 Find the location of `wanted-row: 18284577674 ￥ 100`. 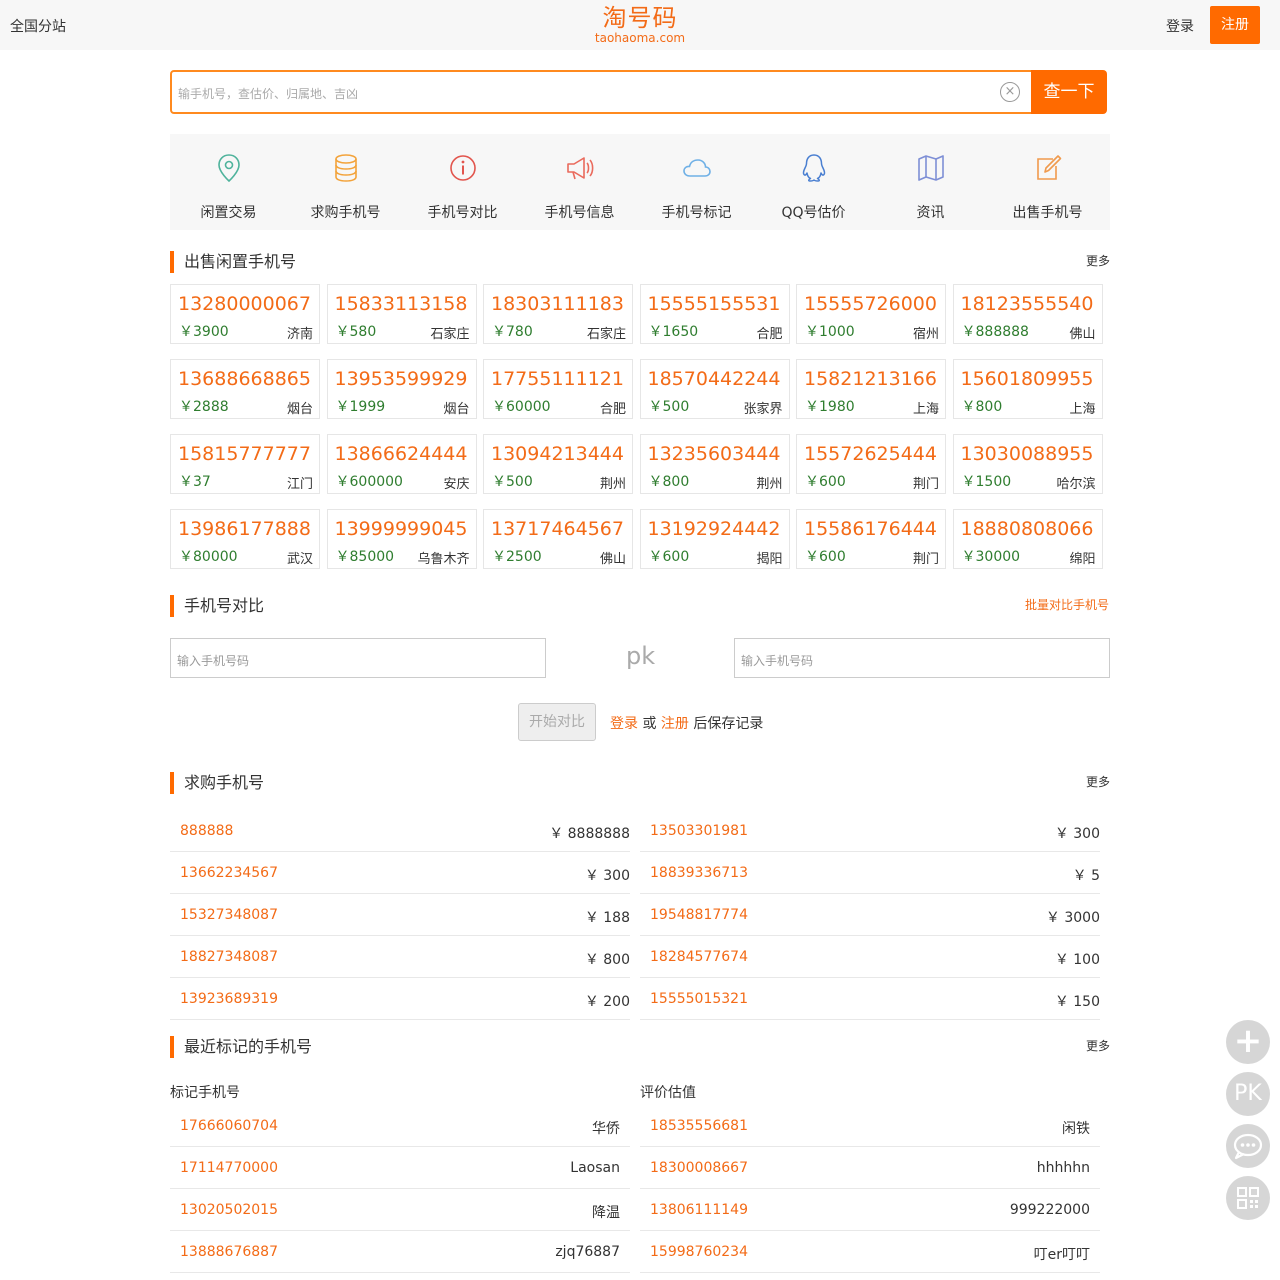

wanted-row: 18284577674 ￥ 100 is located at coordinates (870, 957).